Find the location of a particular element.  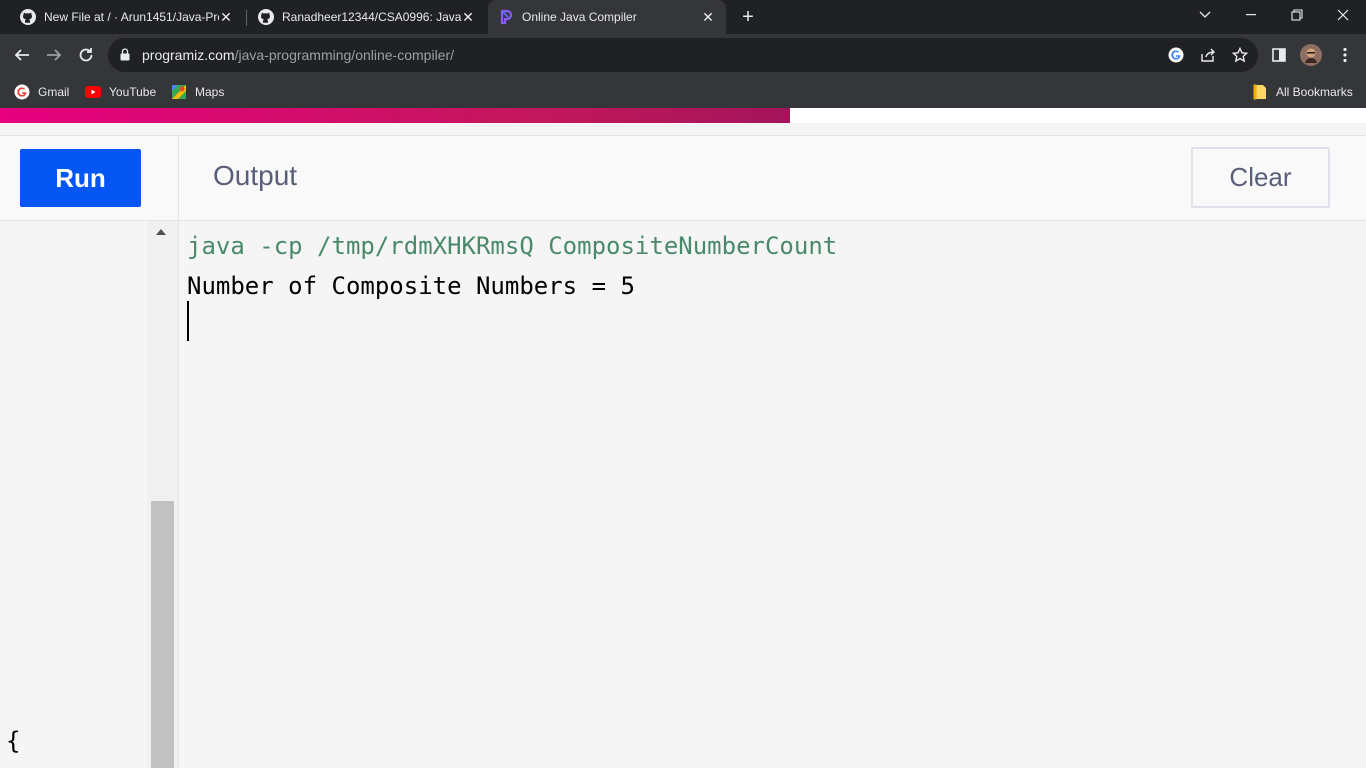

folder-icon is located at coordinates (1260, 92).